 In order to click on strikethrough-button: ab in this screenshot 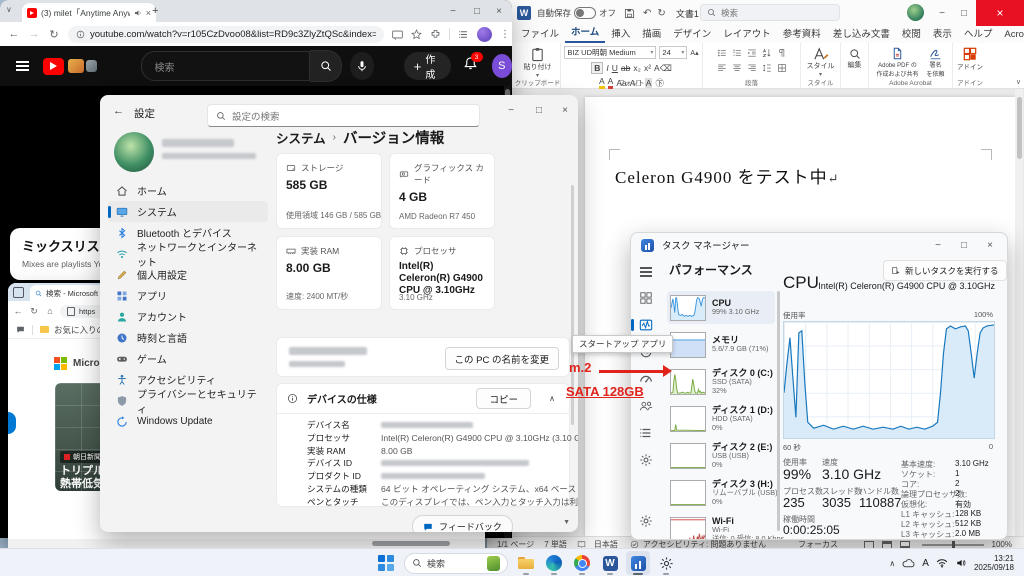, I will do `click(625, 68)`.